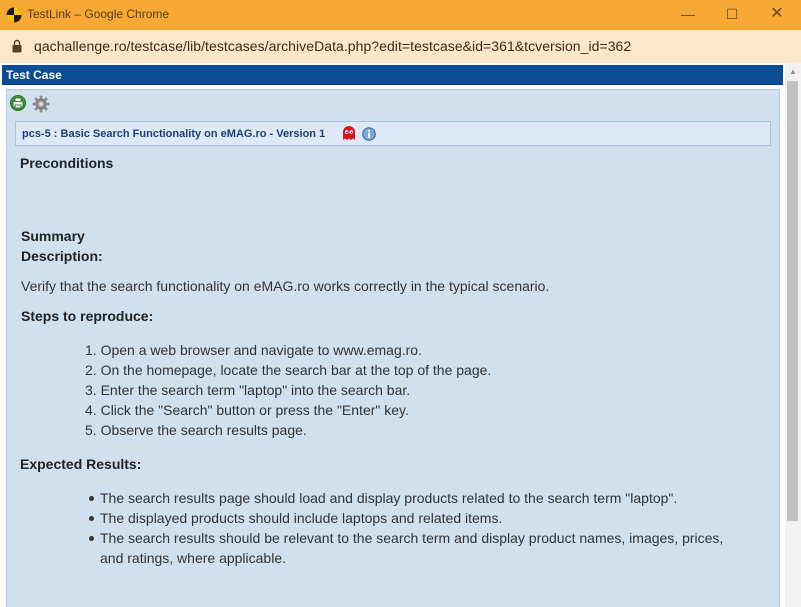 Image resolution: width=801 pixels, height=607 pixels. I want to click on summary-label: Summary, so click(53, 236).